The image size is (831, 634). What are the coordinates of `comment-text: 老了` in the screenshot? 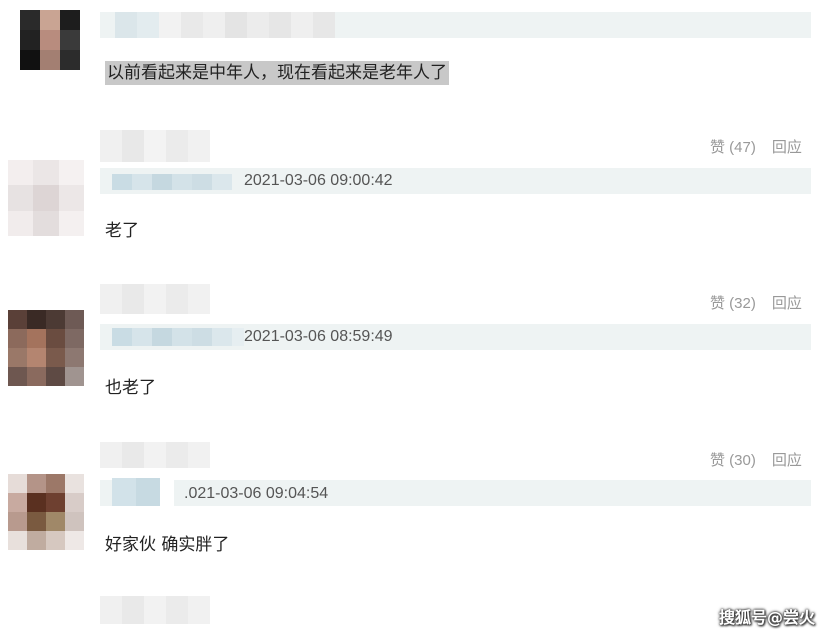 It's located at (122, 231).